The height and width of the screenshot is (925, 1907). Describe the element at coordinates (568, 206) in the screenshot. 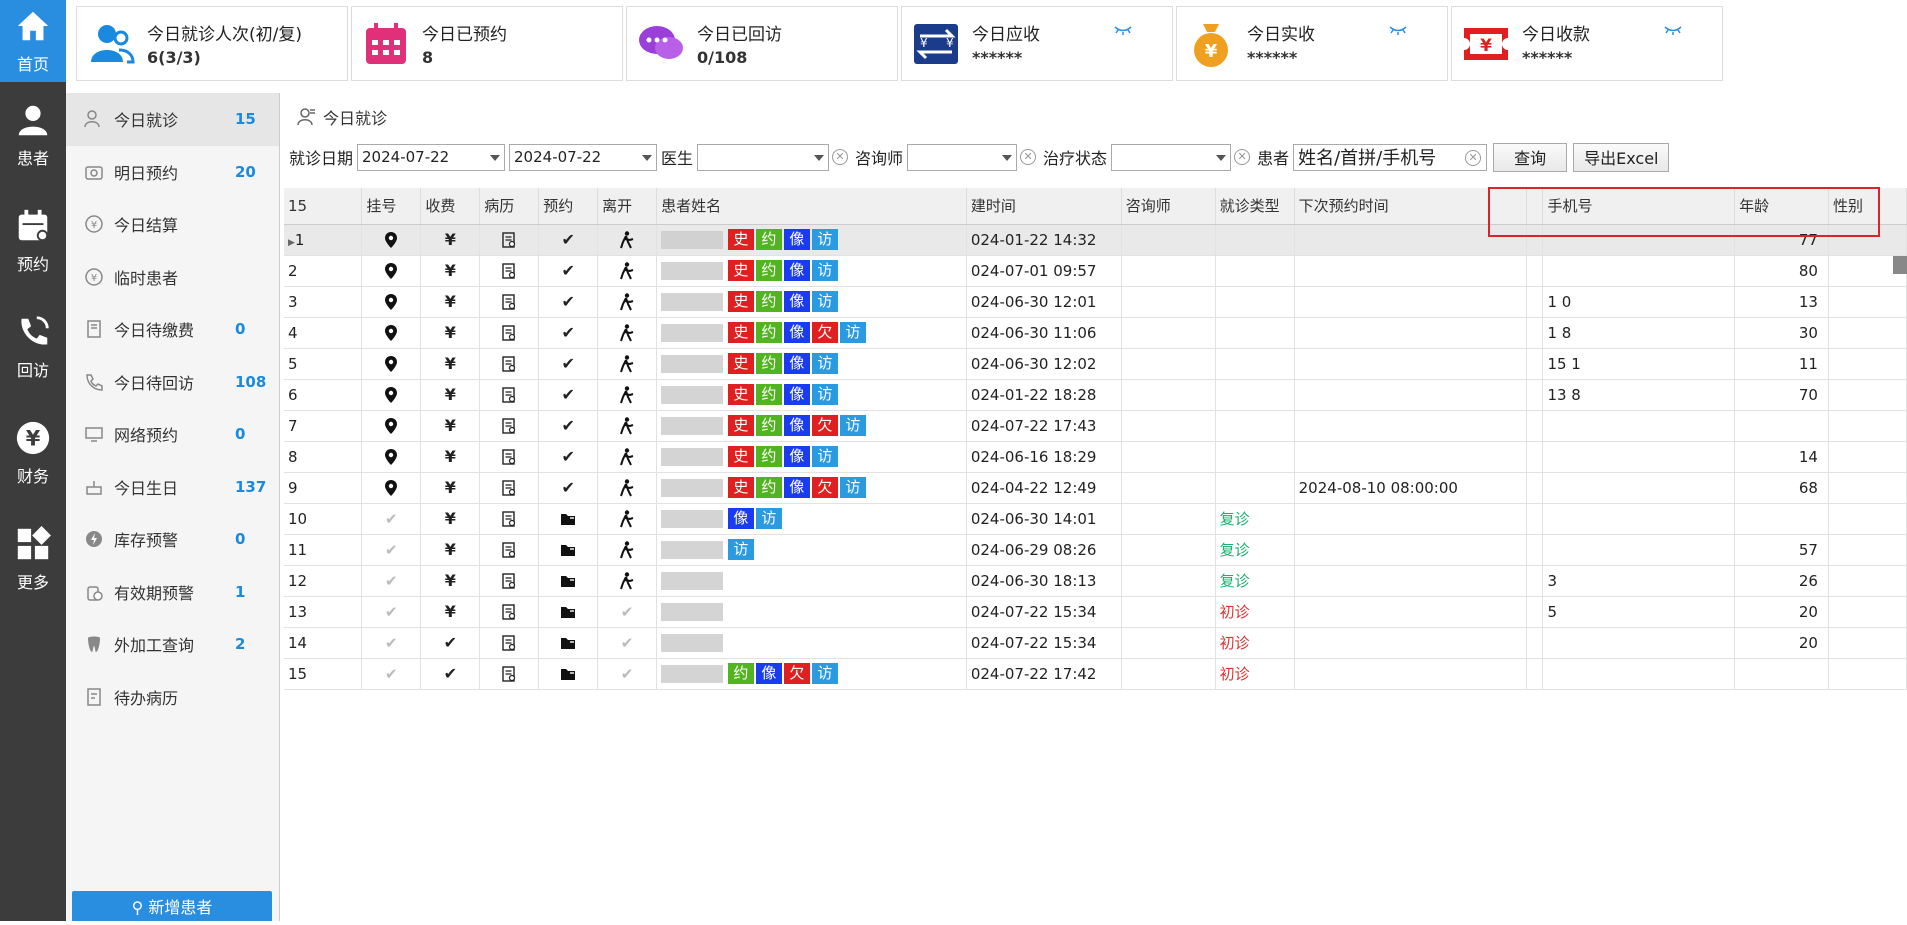

I see `col-header: 预约` at that location.